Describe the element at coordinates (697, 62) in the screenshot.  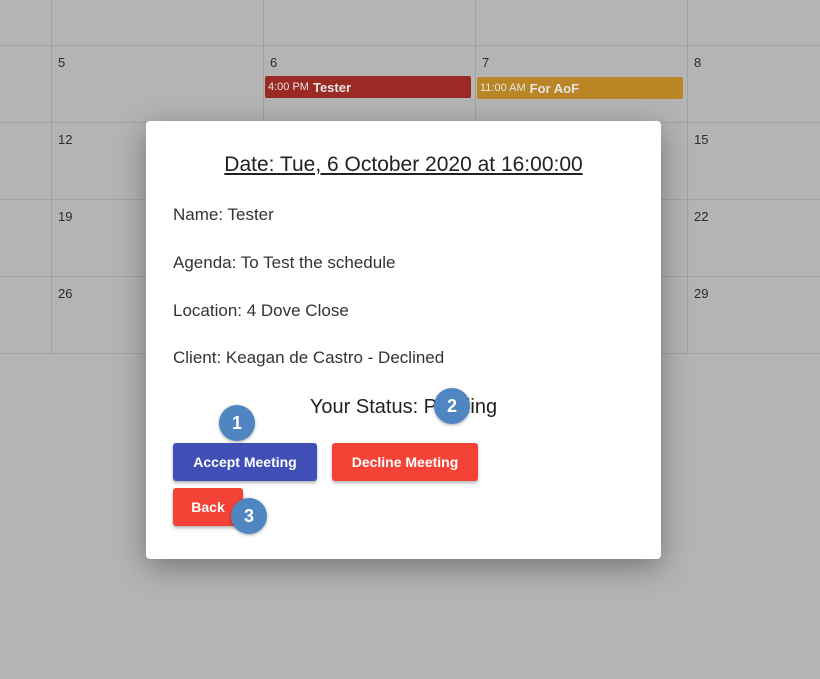
I see `calendar-day-number: 8` at that location.